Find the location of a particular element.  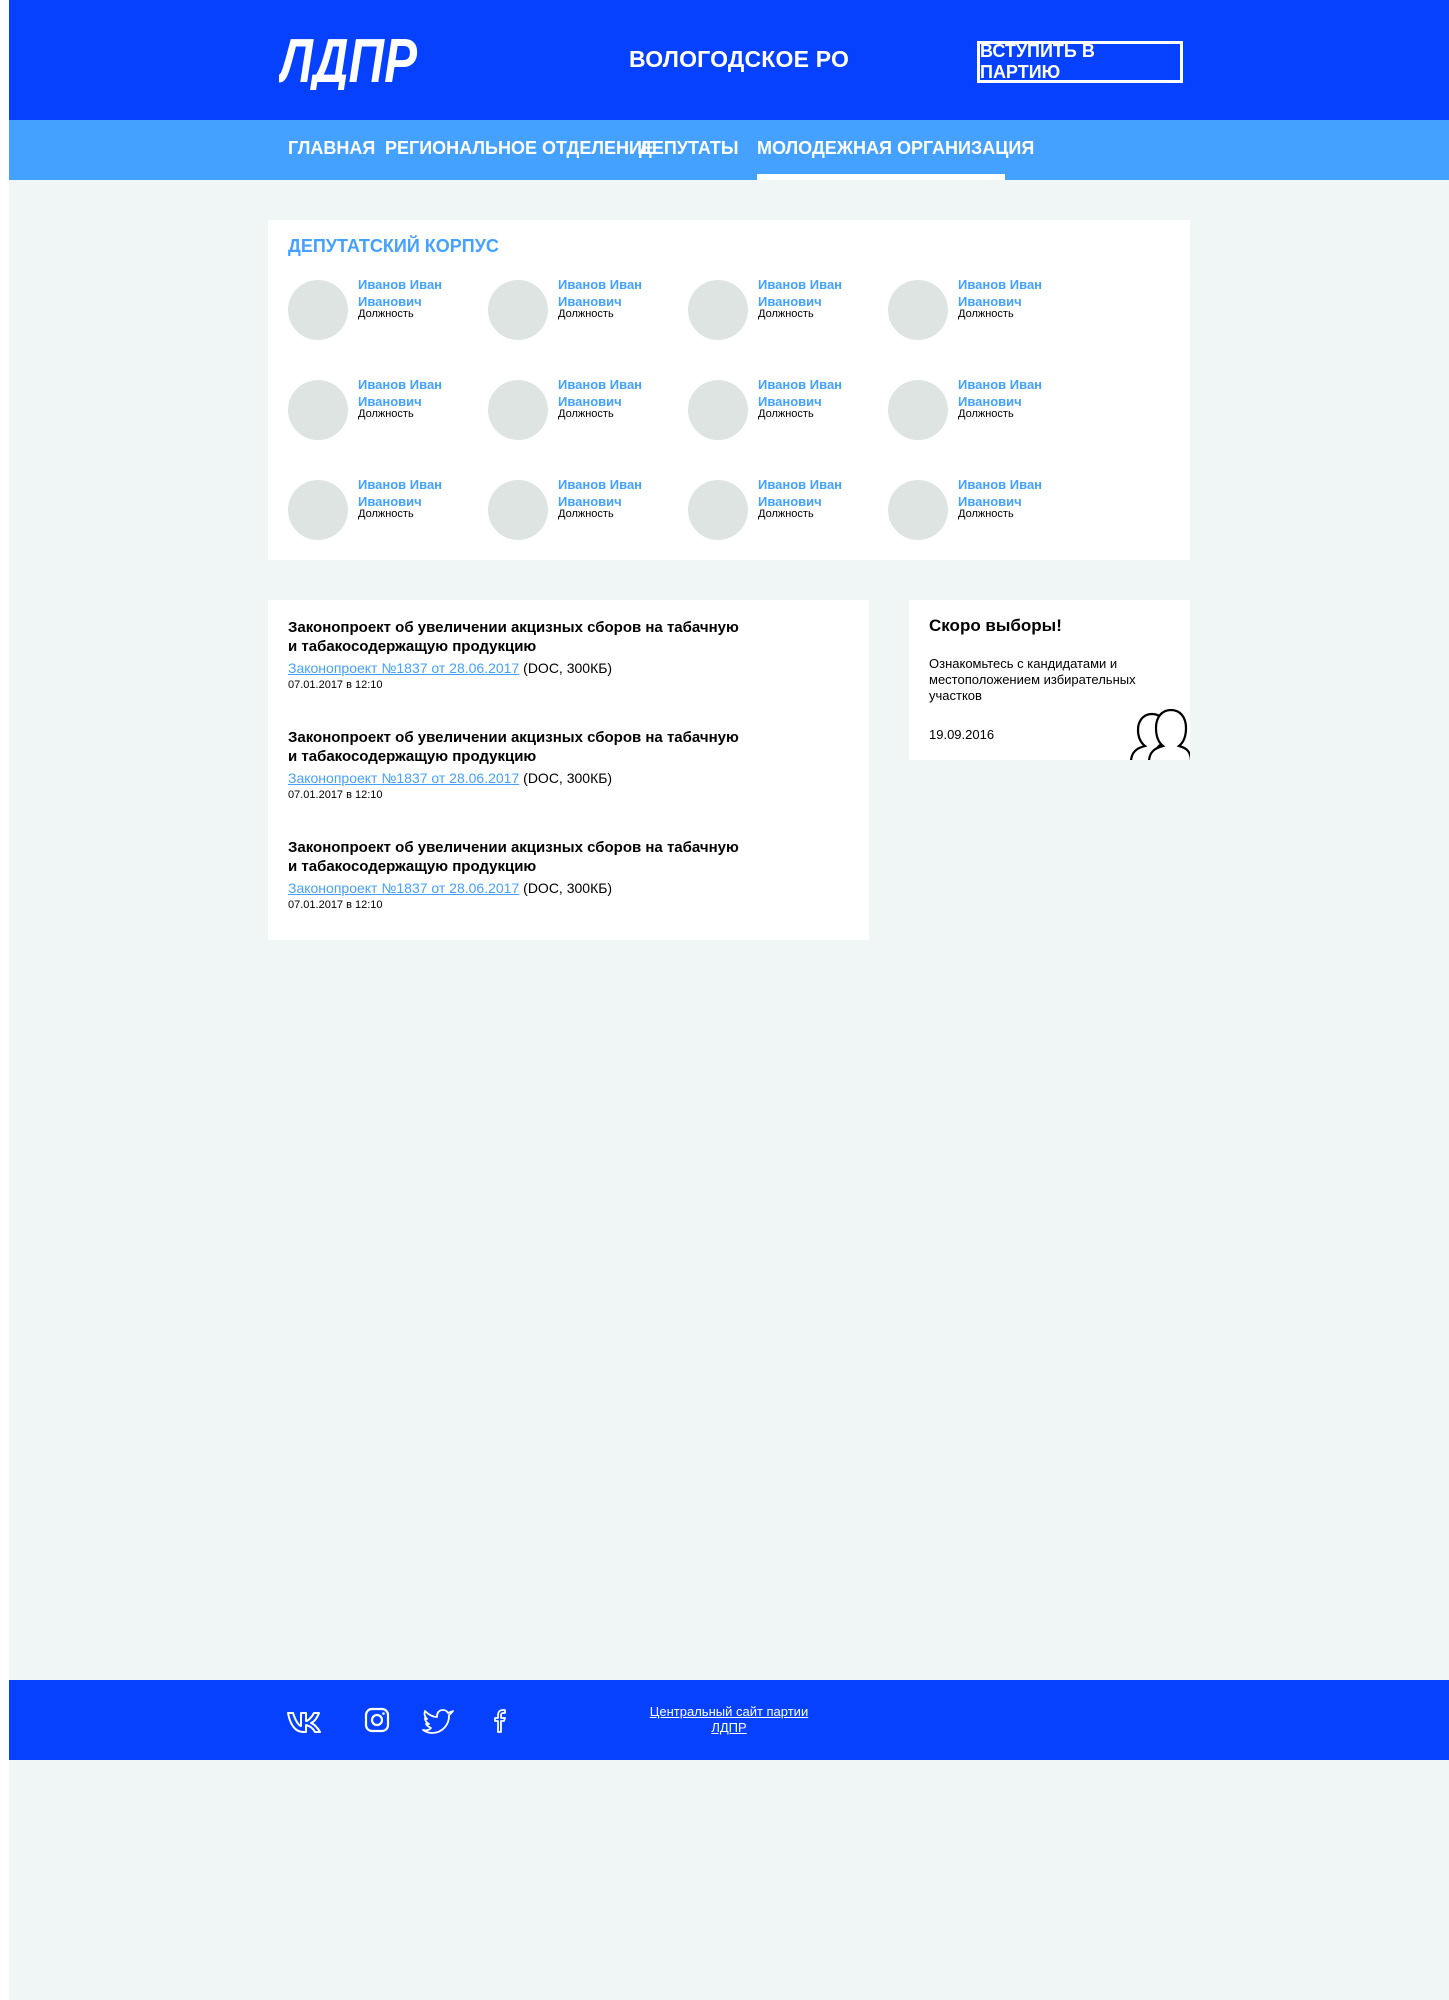

instagram-icon is located at coordinates (377, 1720).